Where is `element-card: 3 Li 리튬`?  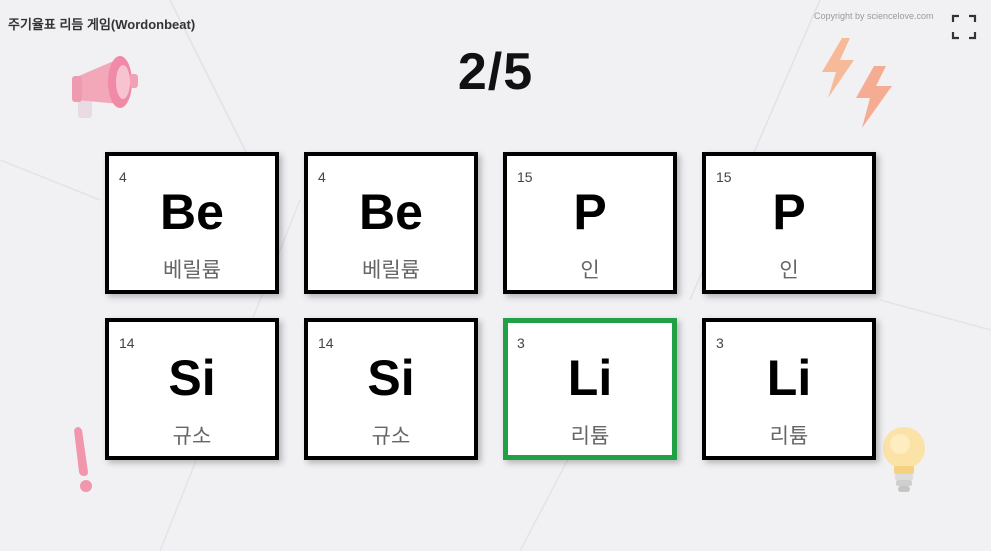
element-card: 3 Li 리튬 is located at coordinates (789, 389).